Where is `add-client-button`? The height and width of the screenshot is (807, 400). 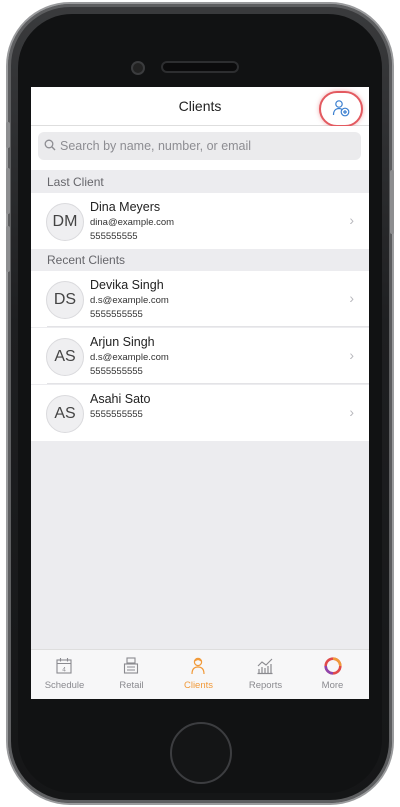
add-client-button is located at coordinates (341, 109).